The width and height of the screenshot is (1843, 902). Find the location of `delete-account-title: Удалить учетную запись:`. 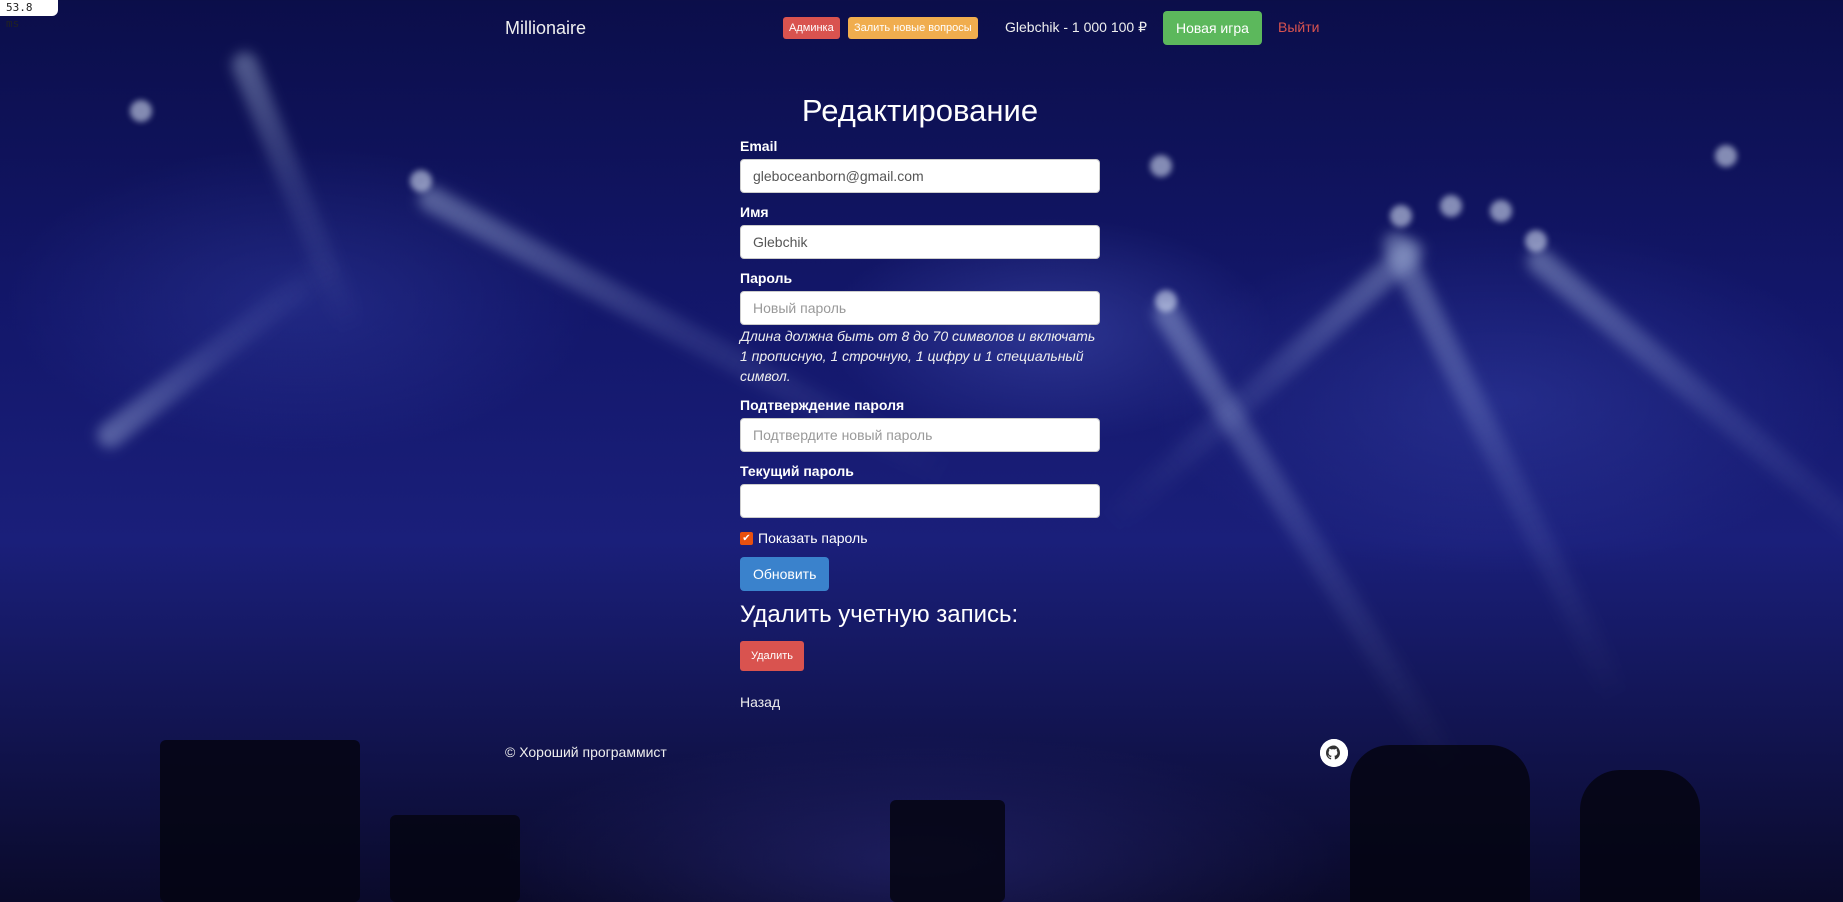

delete-account-title: Удалить учетную запись: is located at coordinates (879, 614).